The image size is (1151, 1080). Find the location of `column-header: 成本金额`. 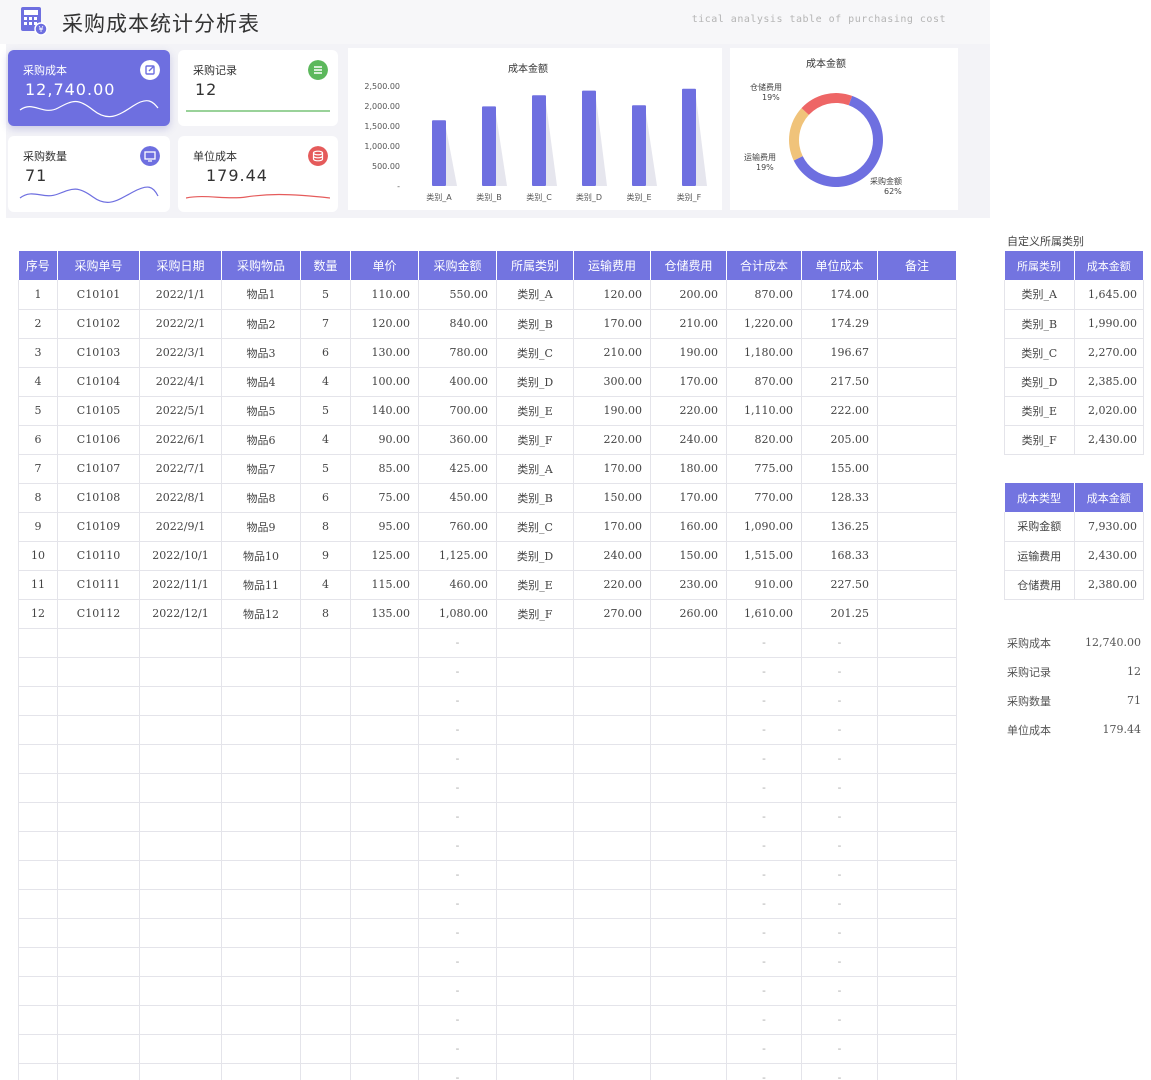

column-header: 成本金额 is located at coordinates (1109, 497).